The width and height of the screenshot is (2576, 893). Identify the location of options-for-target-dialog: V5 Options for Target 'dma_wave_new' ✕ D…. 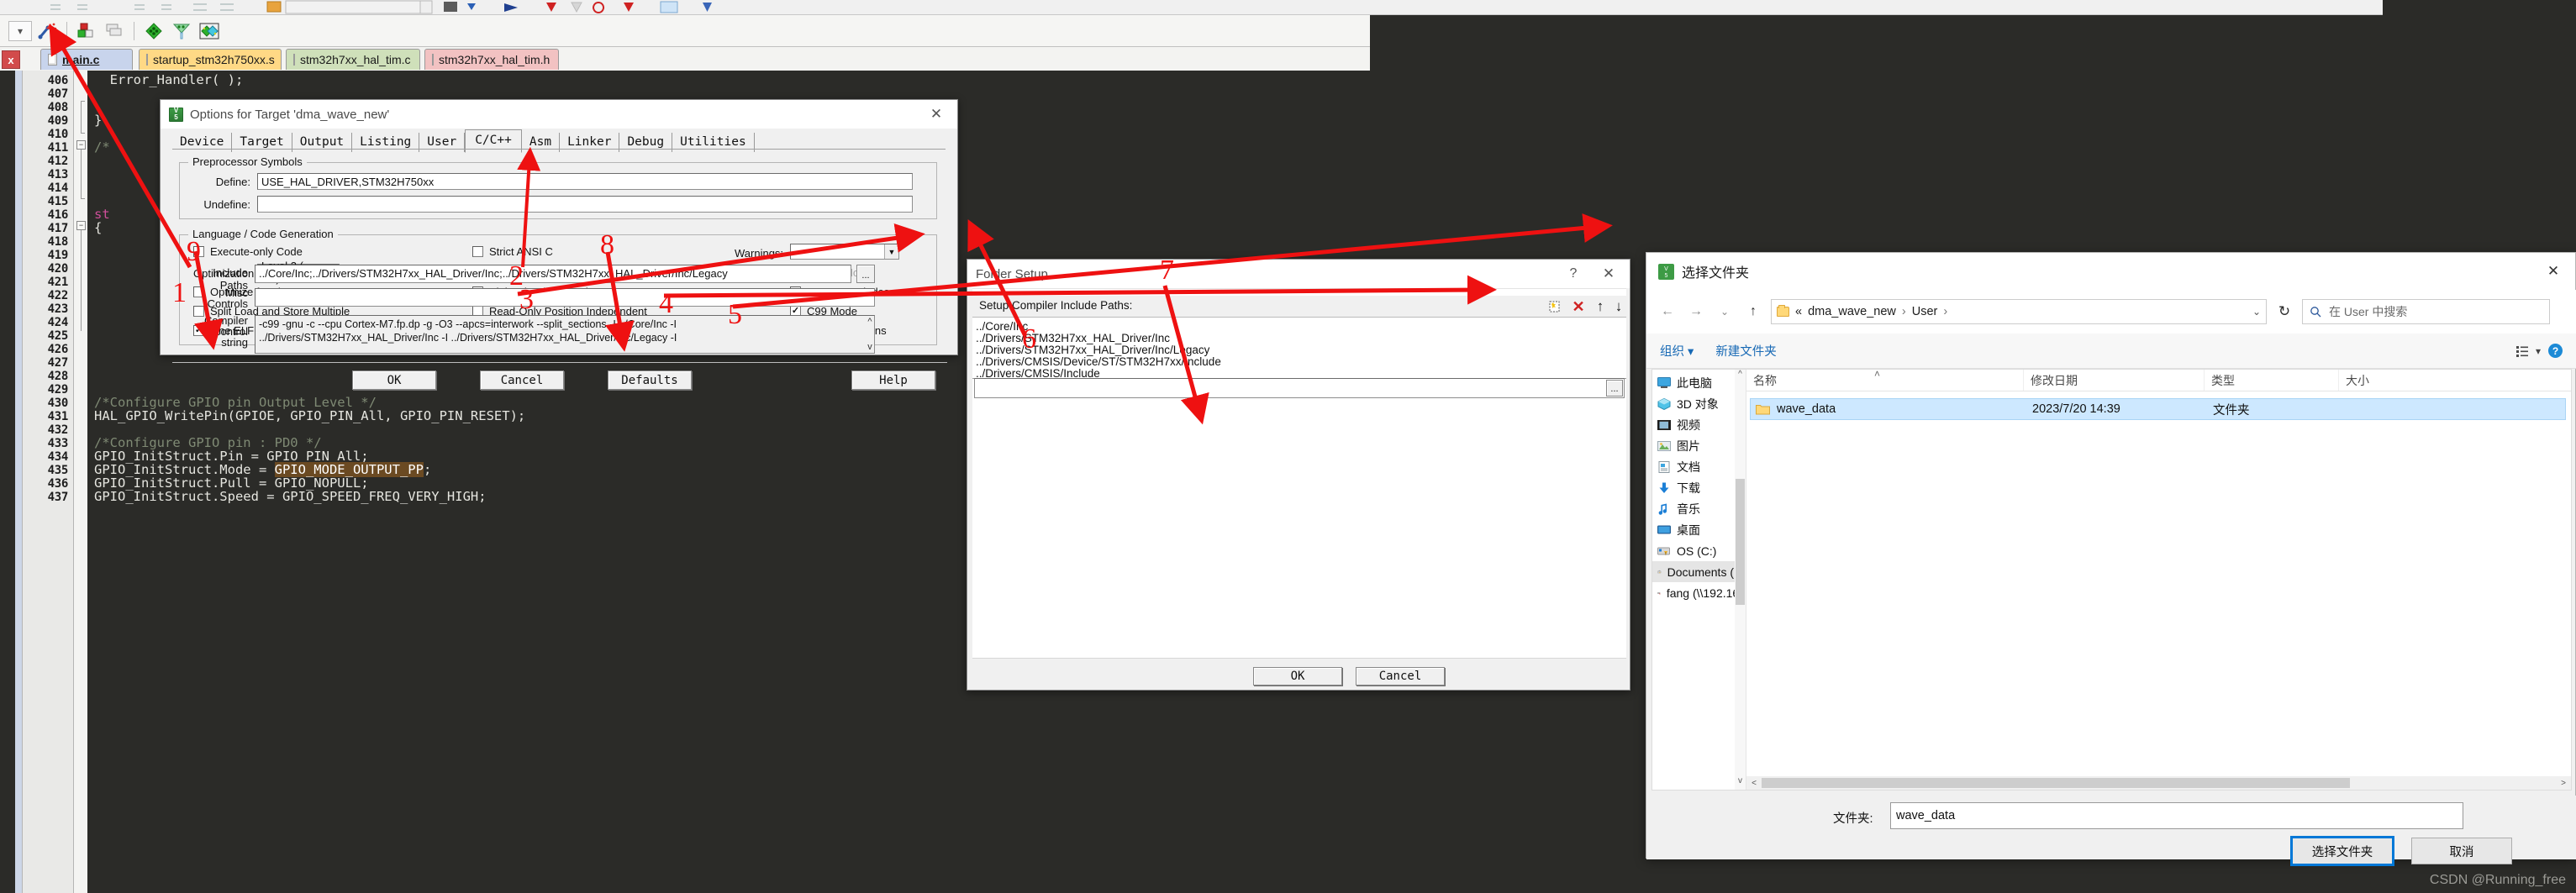
(559, 244).